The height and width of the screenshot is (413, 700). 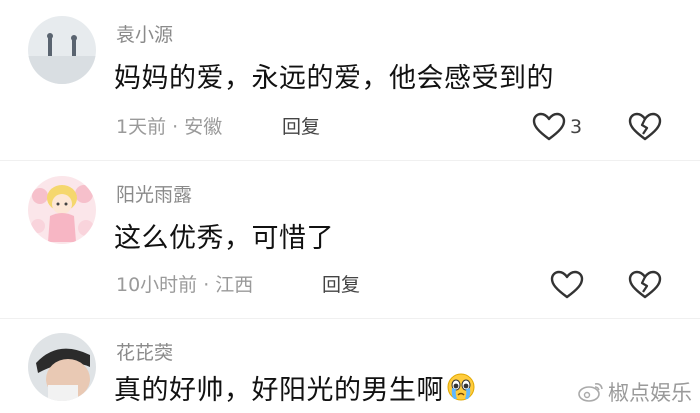 I want to click on weibo-logo-icon, so click(x=590, y=392).